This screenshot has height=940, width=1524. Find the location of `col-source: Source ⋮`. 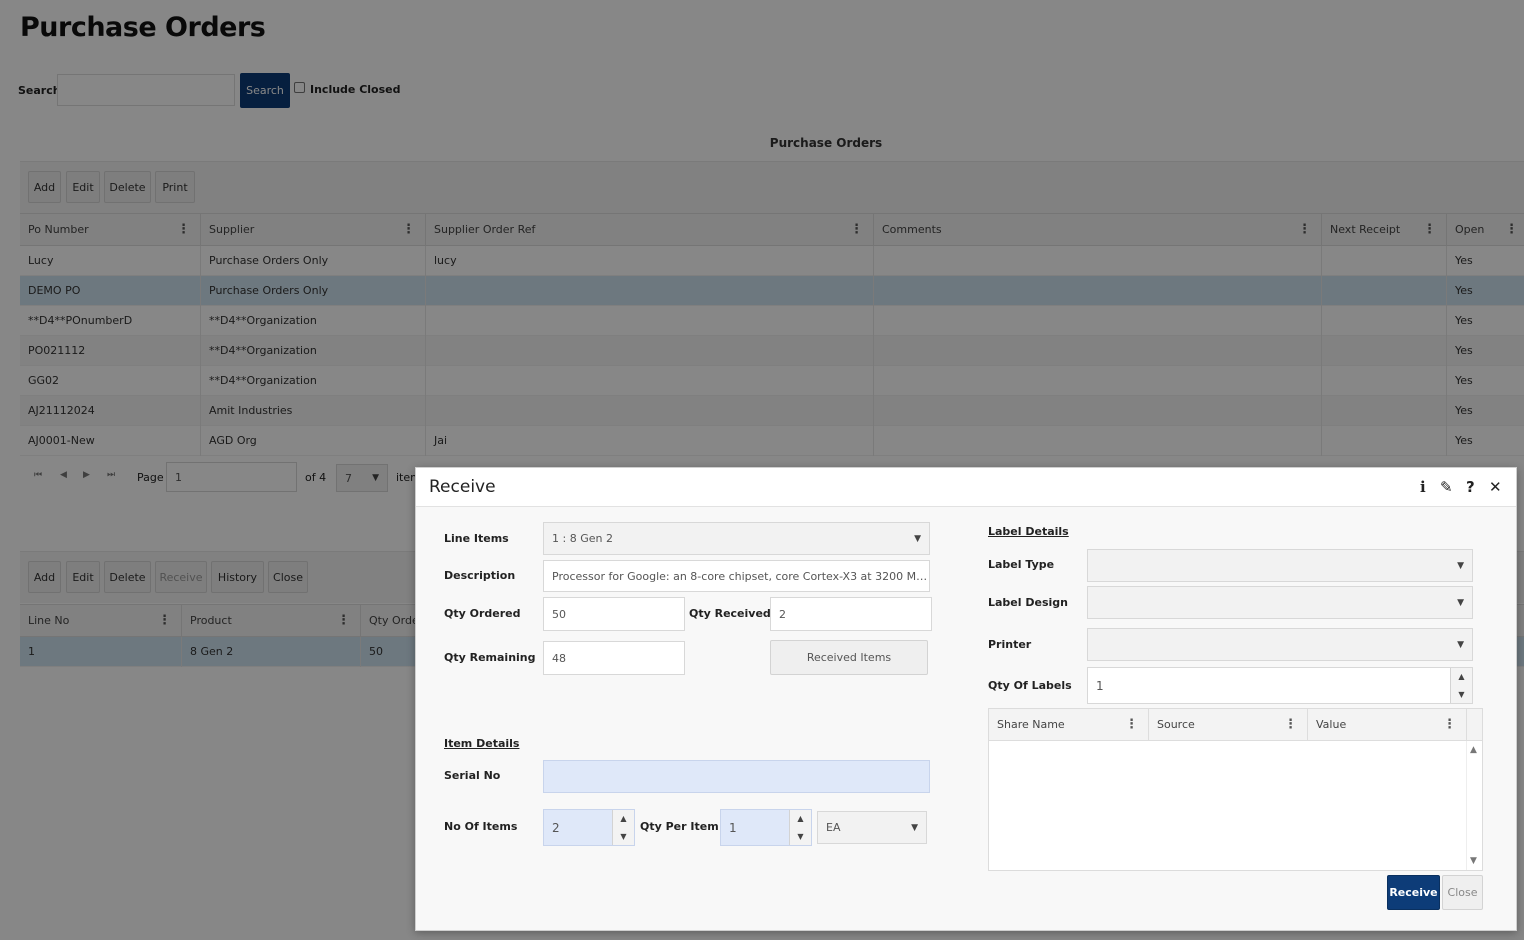

col-source: Source ⋮ is located at coordinates (1228, 725).